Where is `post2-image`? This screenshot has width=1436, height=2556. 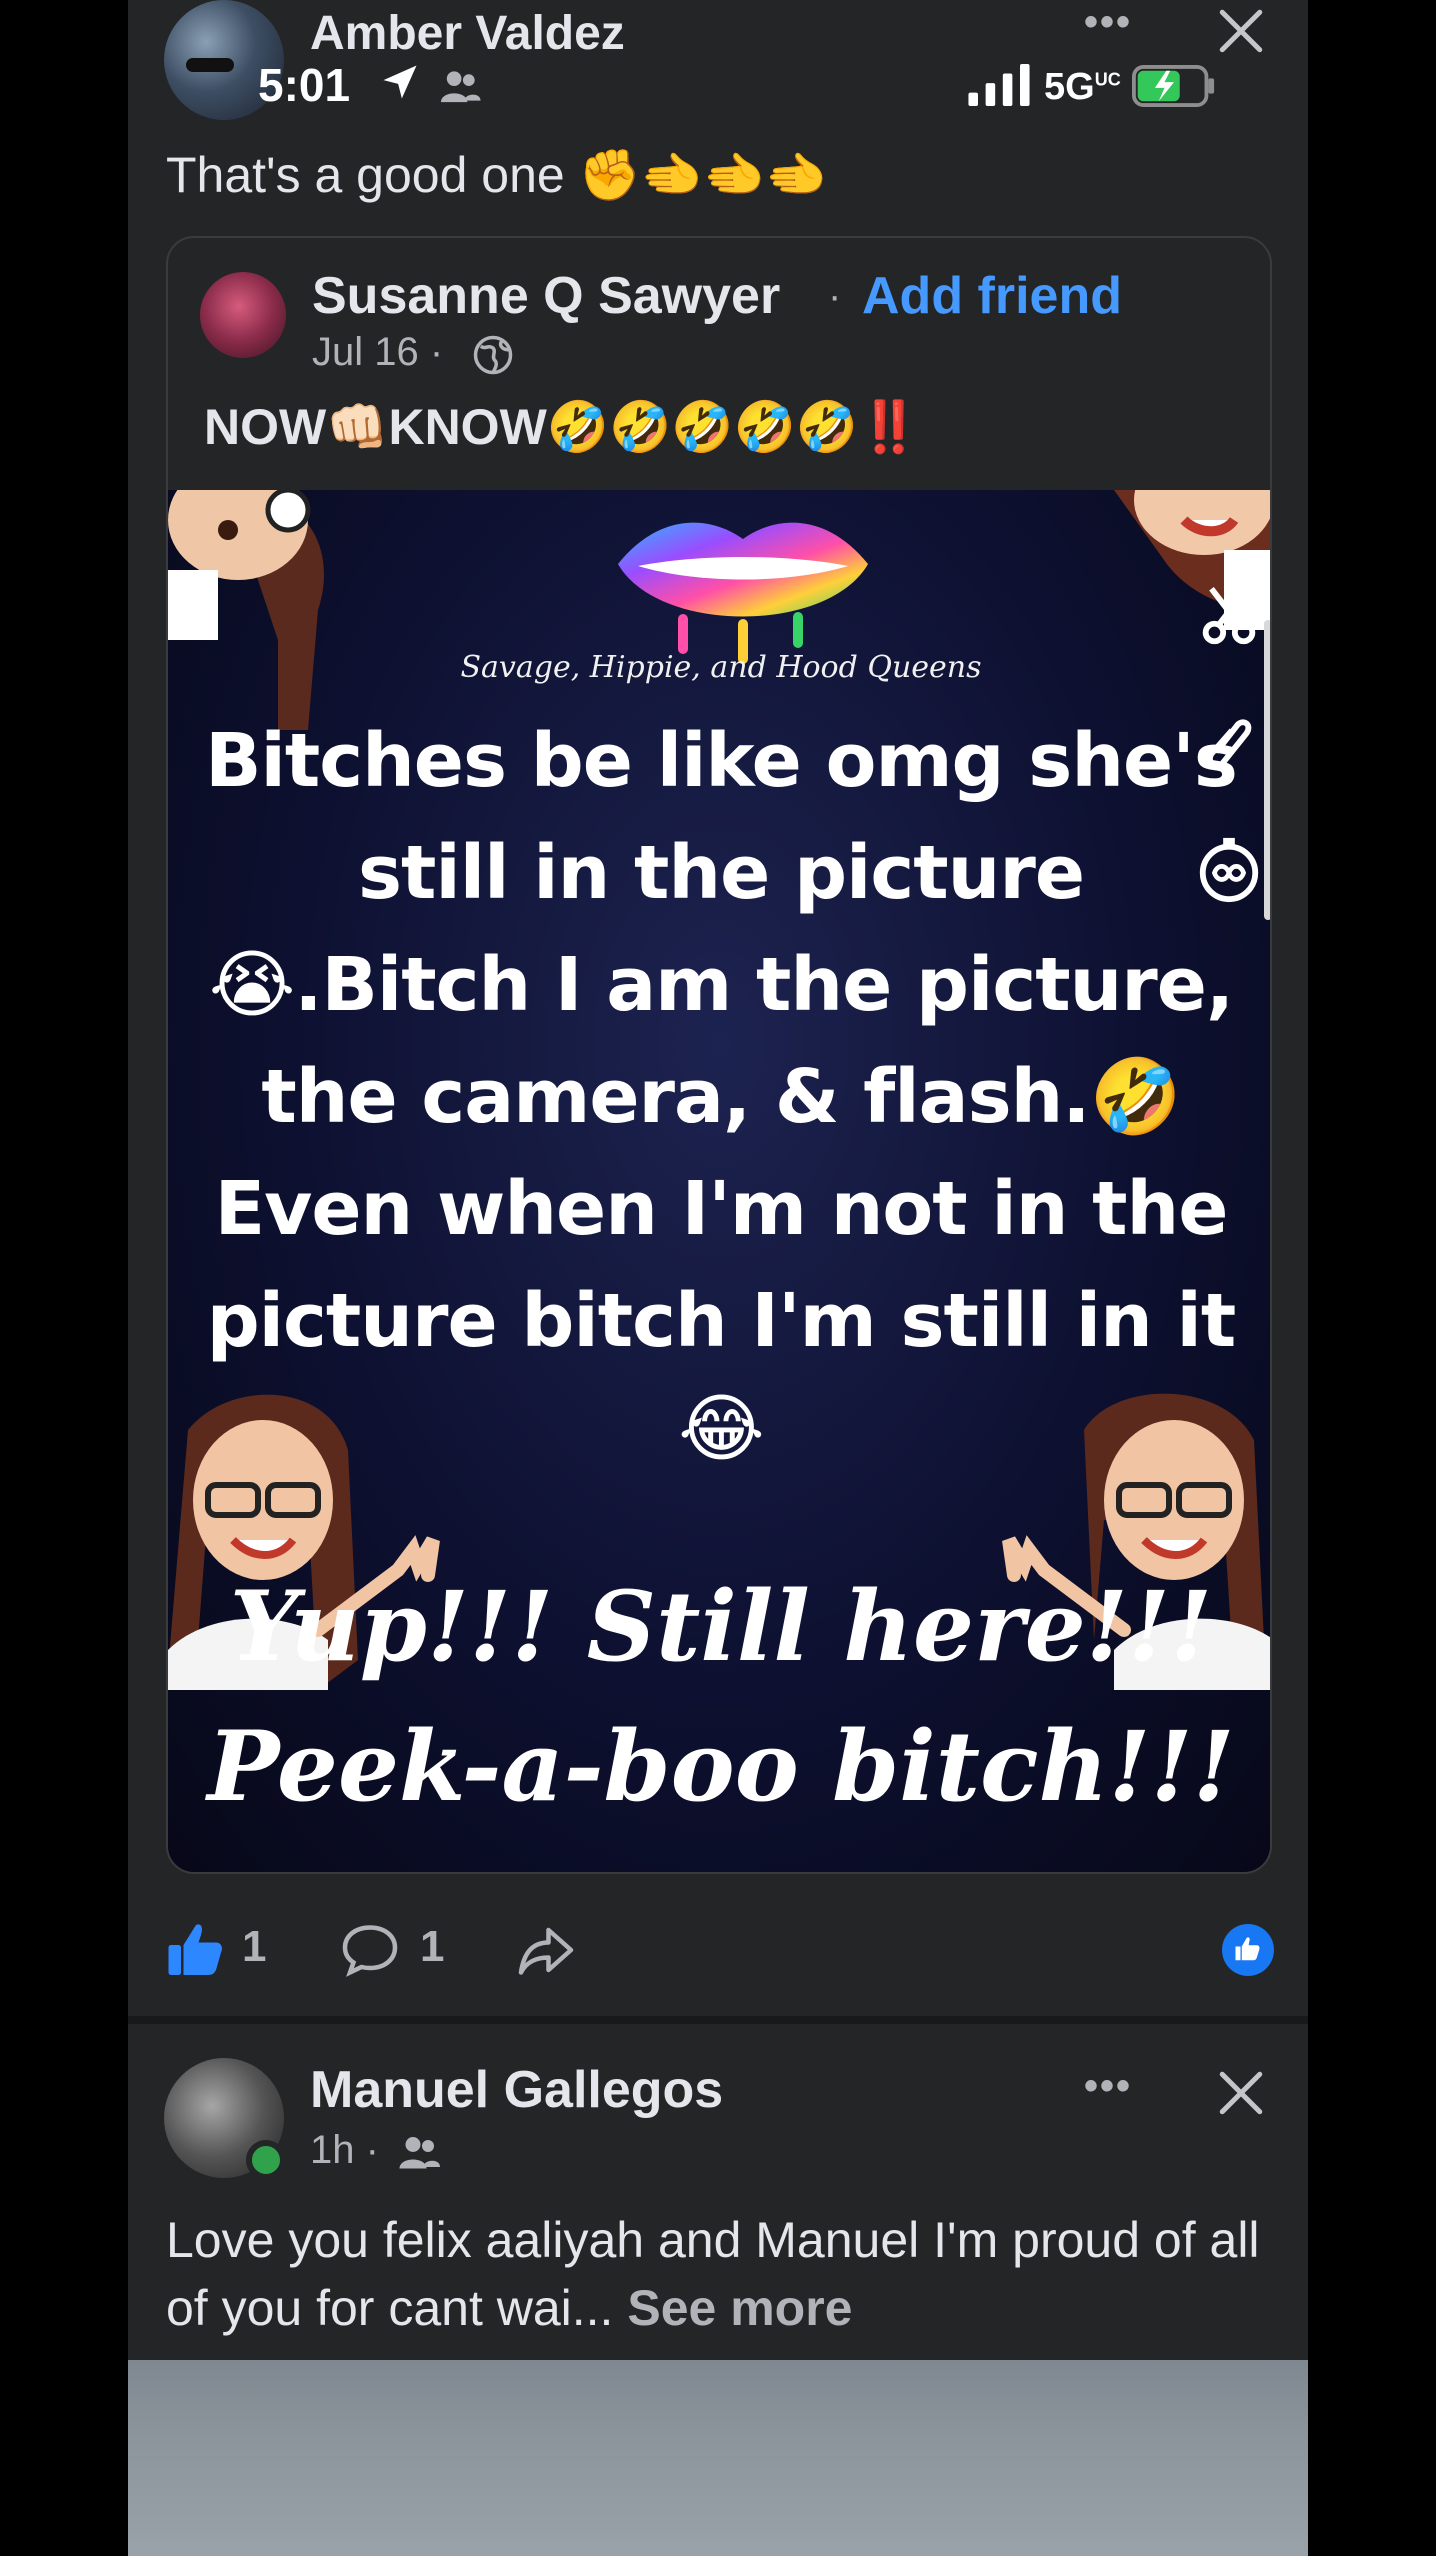 post2-image is located at coordinates (718, 2458).